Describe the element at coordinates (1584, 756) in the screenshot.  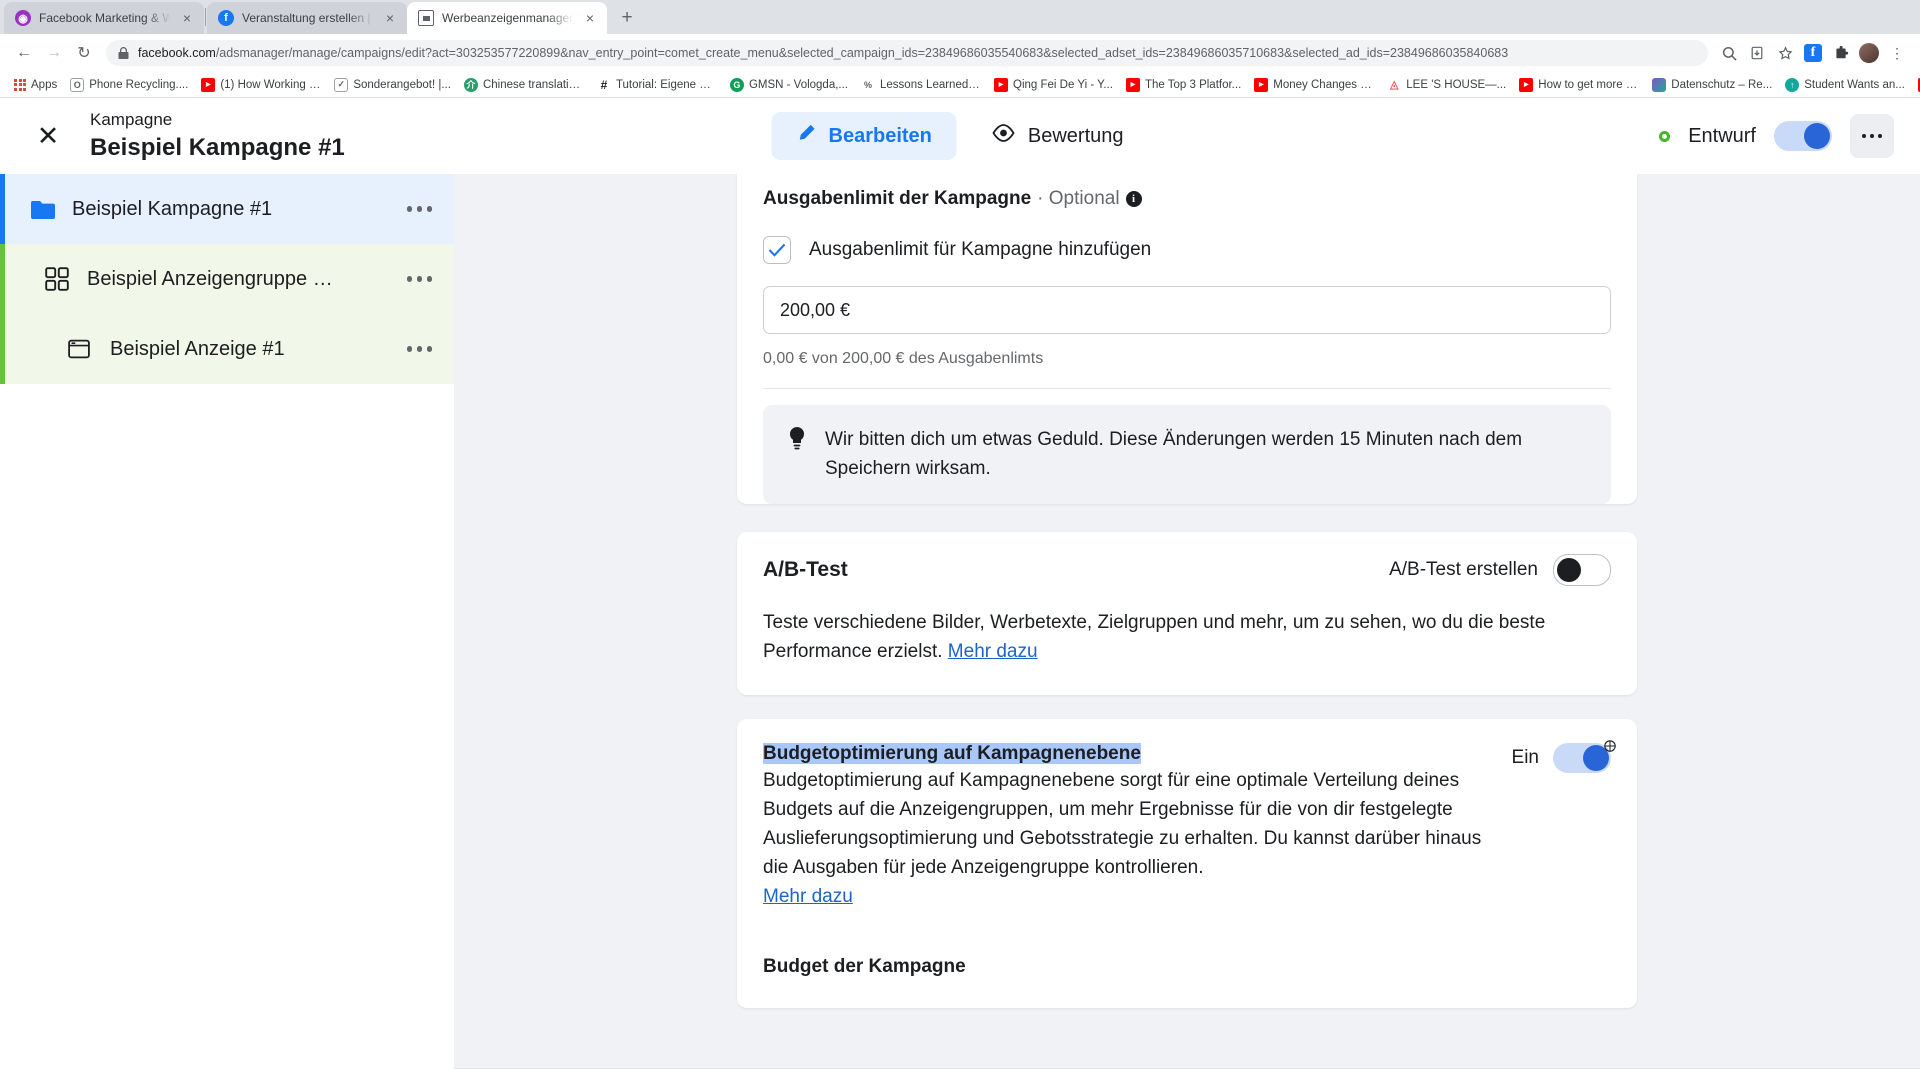
I see `budget-optimization-toggle` at that location.